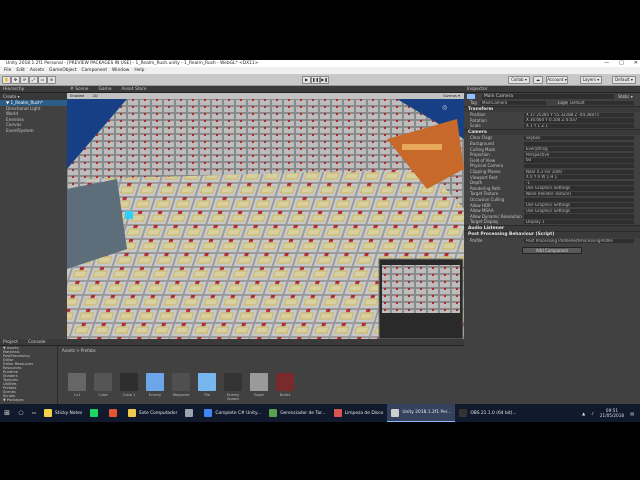  What do you see at coordinates (552, 89) in the screenshot?
I see `inspector-tab: Inspector` at bounding box center [552, 89].